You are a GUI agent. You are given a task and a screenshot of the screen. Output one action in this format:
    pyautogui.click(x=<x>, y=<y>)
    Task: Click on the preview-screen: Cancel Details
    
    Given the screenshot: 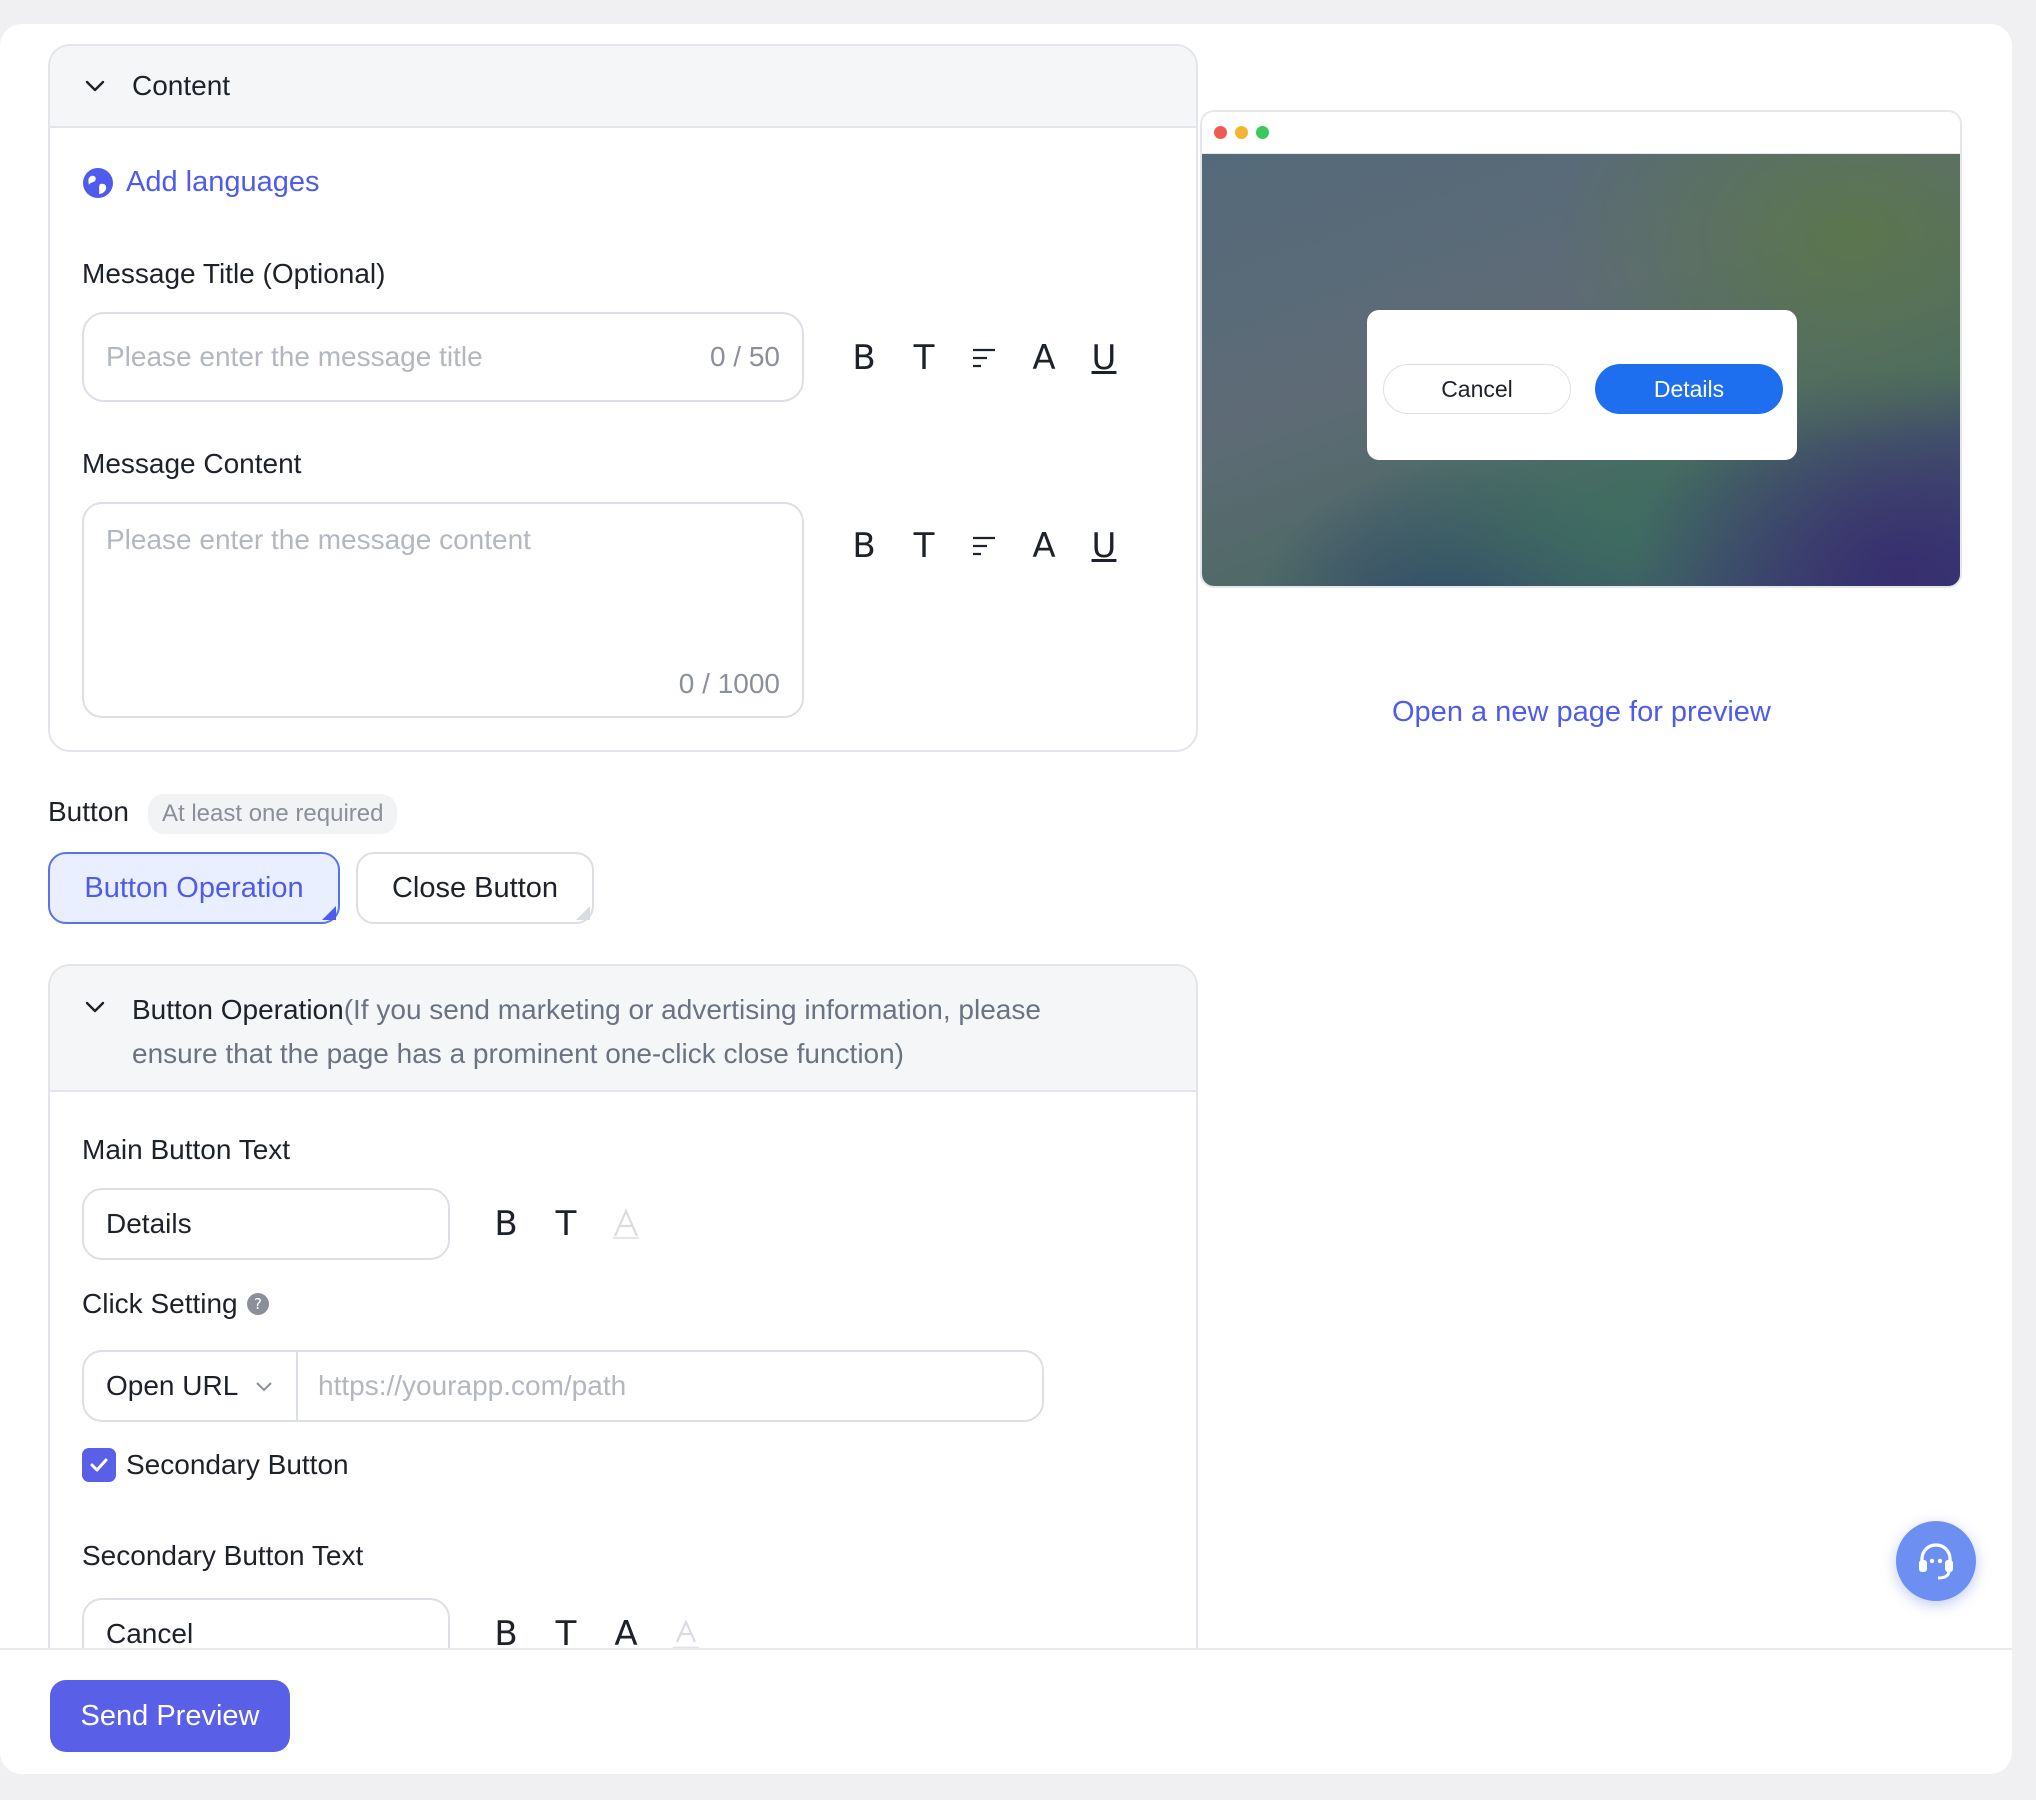 What is the action you would take?
    pyautogui.click(x=1581, y=370)
    